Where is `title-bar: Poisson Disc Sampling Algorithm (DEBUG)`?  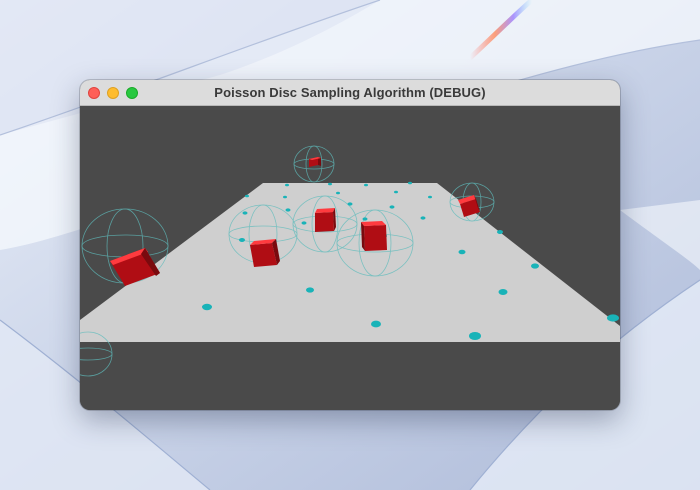
title-bar: Poisson Disc Sampling Algorithm (DEBUG) is located at coordinates (350, 93).